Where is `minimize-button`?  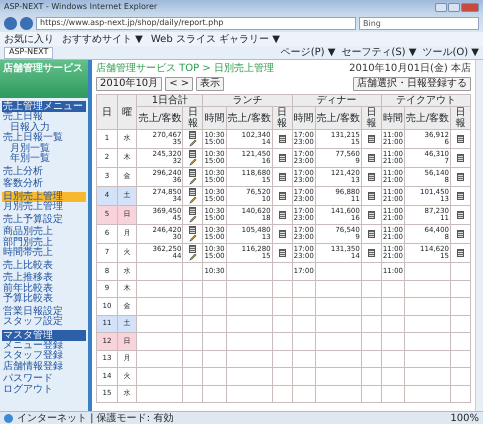 minimize-button is located at coordinates (441, 7).